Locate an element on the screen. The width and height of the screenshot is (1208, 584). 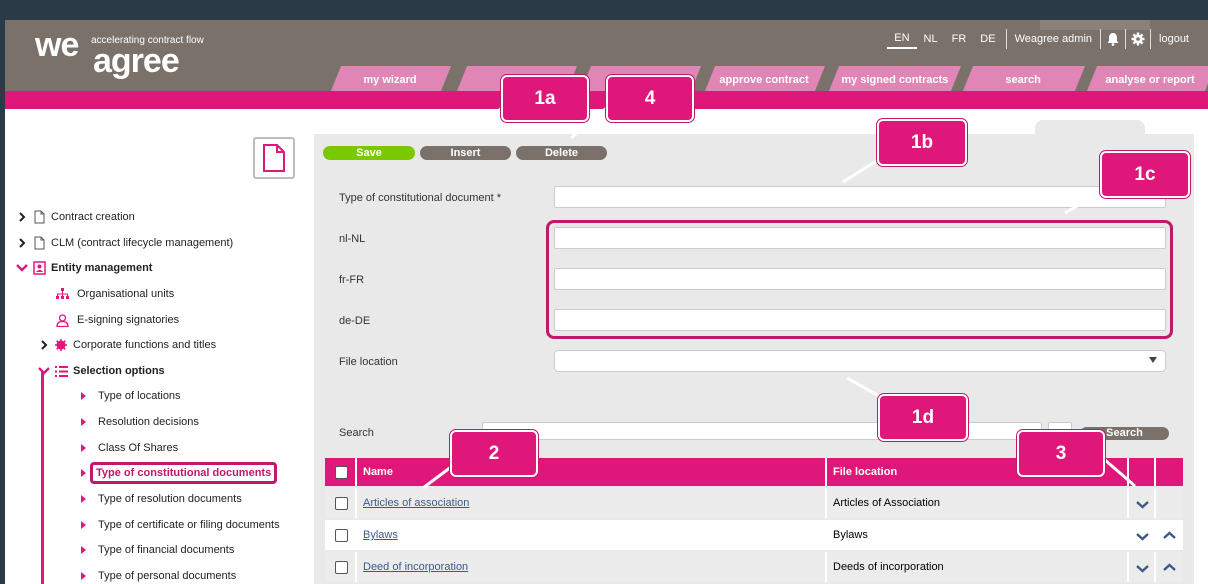
list-icon is located at coordinates (61, 371).